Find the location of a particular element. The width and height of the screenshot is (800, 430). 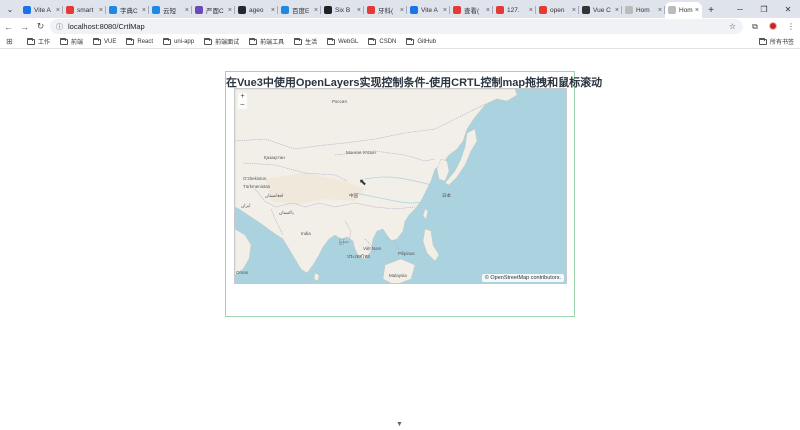

bookmark-label: CSDN is located at coordinates (388, 41).